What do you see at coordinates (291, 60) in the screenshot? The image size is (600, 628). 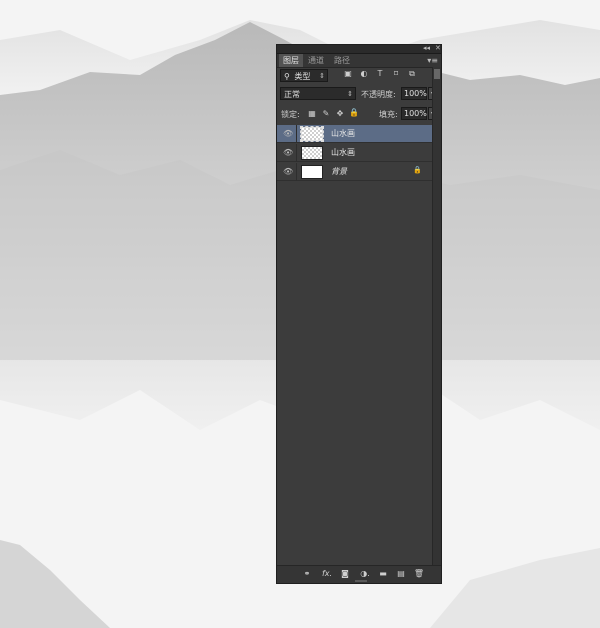 I see `tab-layers: 图层` at bounding box center [291, 60].